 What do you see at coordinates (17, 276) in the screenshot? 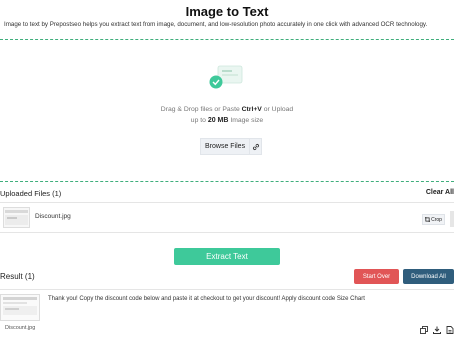
I see `result-title: Result (1)` at bounding box center [17, 276].